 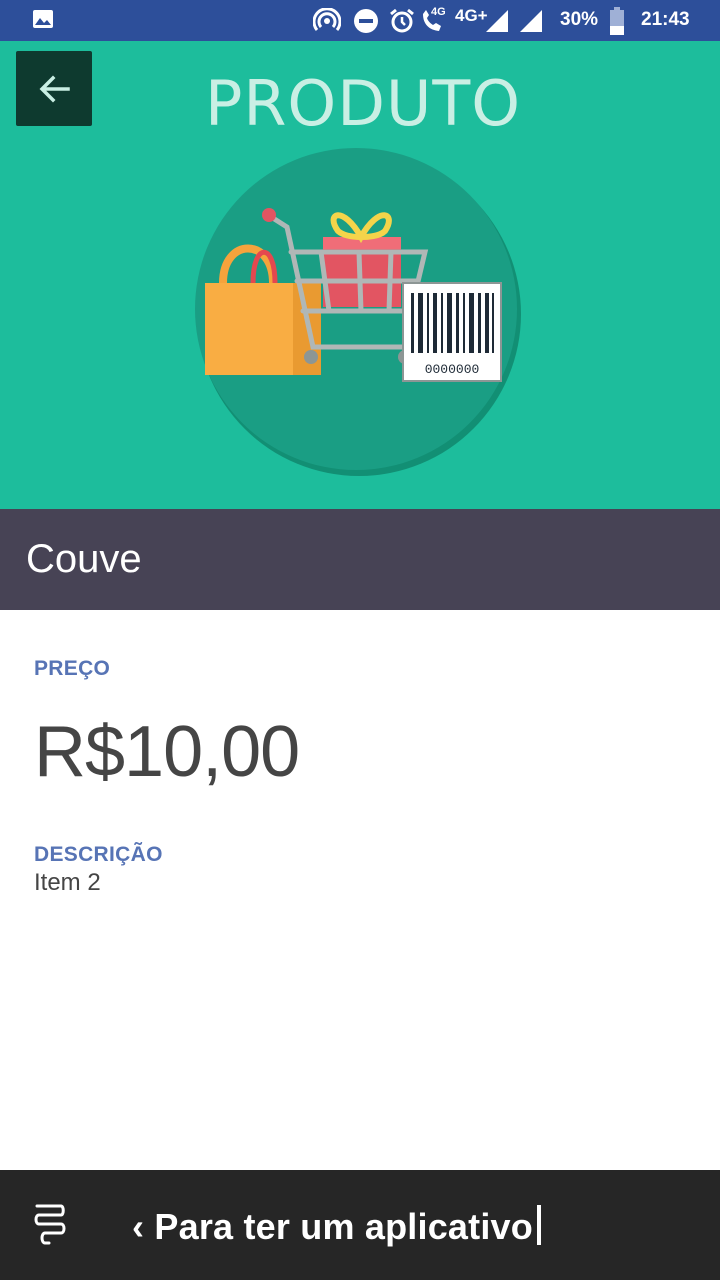 What do you see at coordinates (538, 1225) in the screenshot?
I see `text-cursor` at bounding box center [538, 1225].